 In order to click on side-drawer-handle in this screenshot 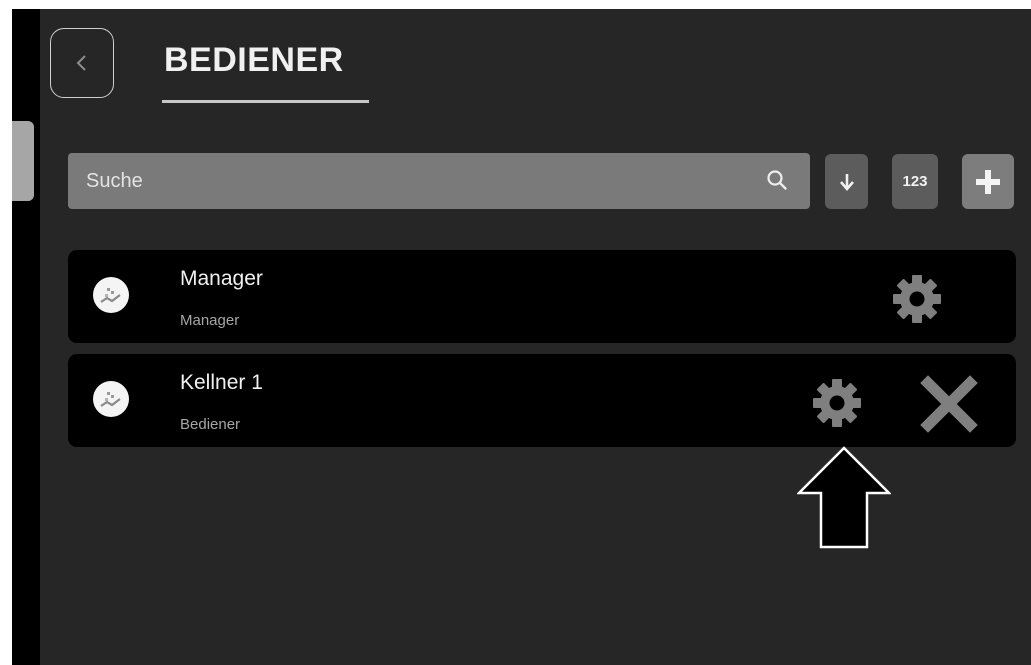, I will do `click(23, 161)`.